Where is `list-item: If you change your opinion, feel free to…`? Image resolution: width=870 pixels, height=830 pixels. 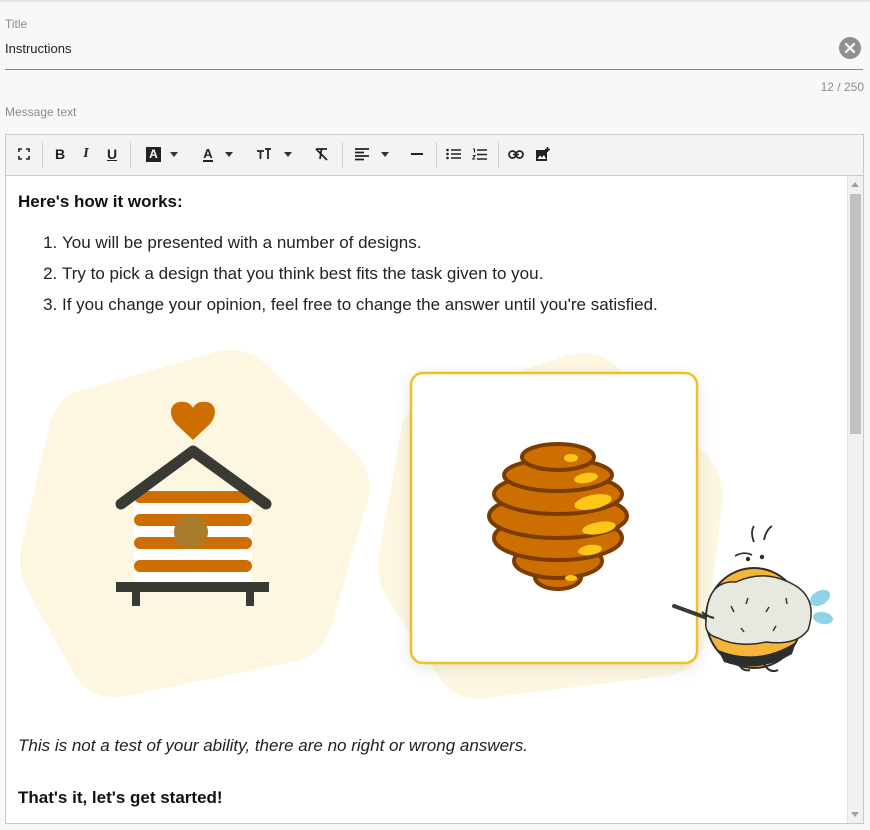
list-item: If you change your opinion, feel free to… is located at coordinates (360, 309).